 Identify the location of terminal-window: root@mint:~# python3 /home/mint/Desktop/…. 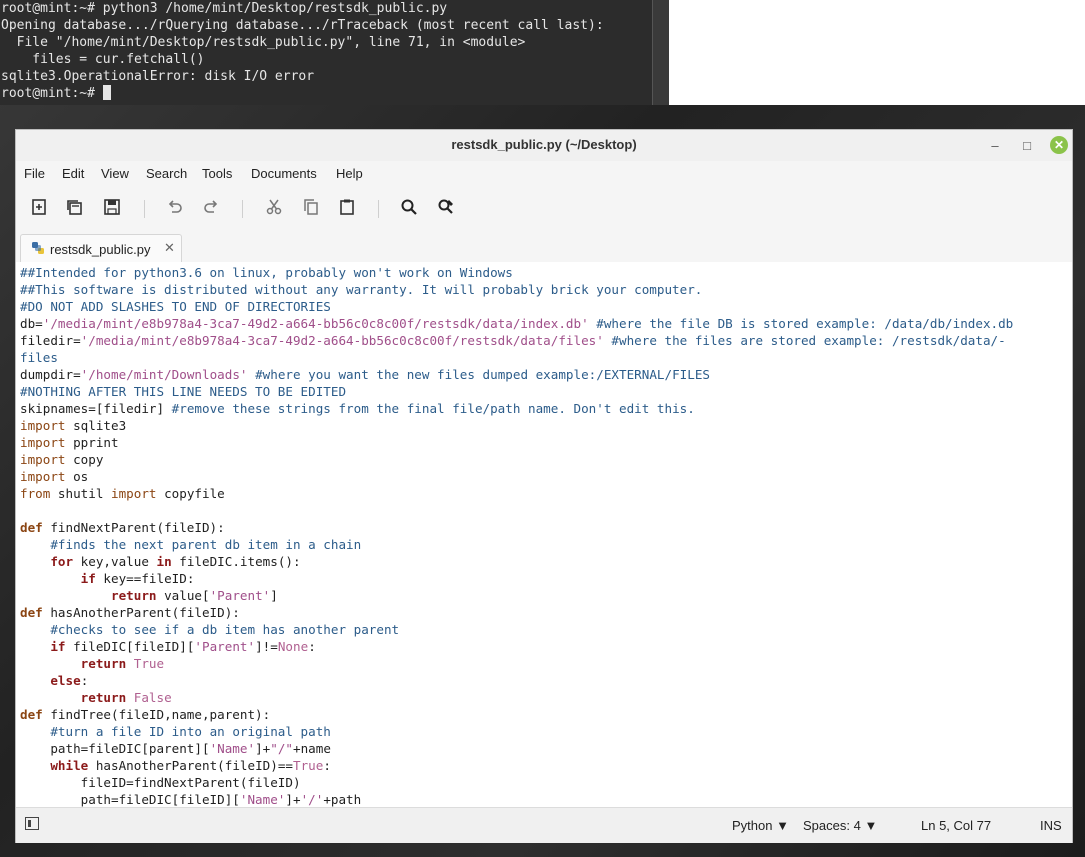
(326, 52).